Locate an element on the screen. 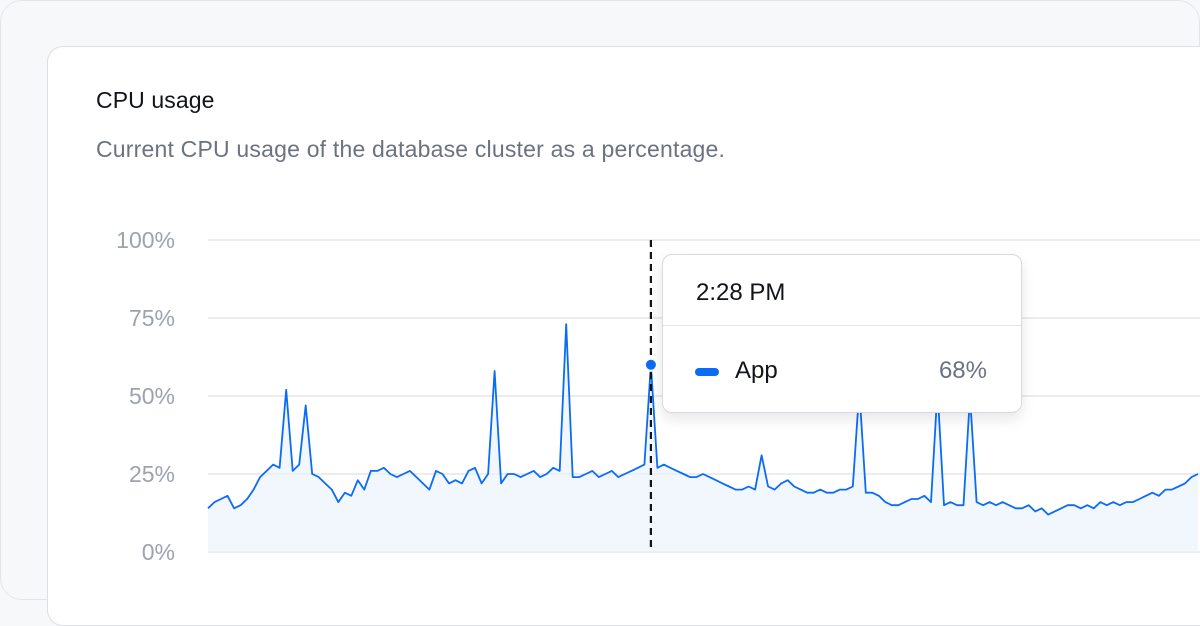  y-tick-label: 50% is located at coordinates (152, 396).